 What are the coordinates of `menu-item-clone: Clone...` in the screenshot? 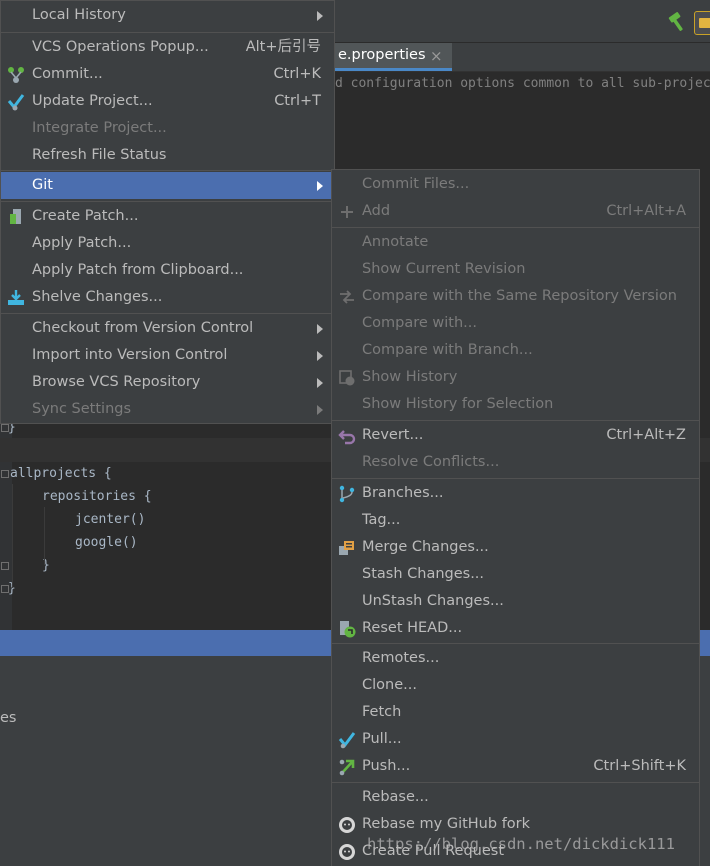 It's located at (515, 685).